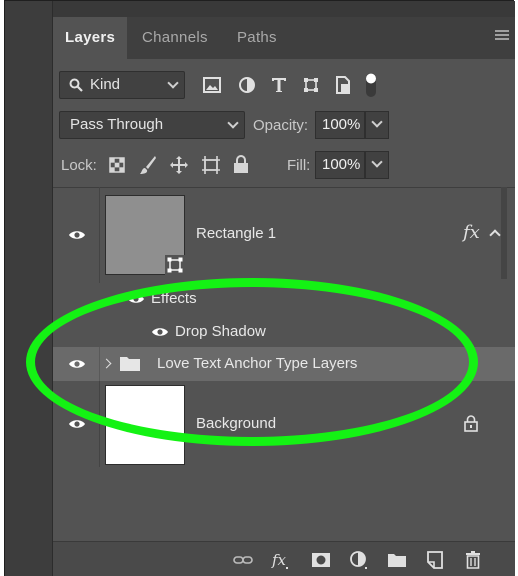  I want to click on search-icon, so click(76, 85).